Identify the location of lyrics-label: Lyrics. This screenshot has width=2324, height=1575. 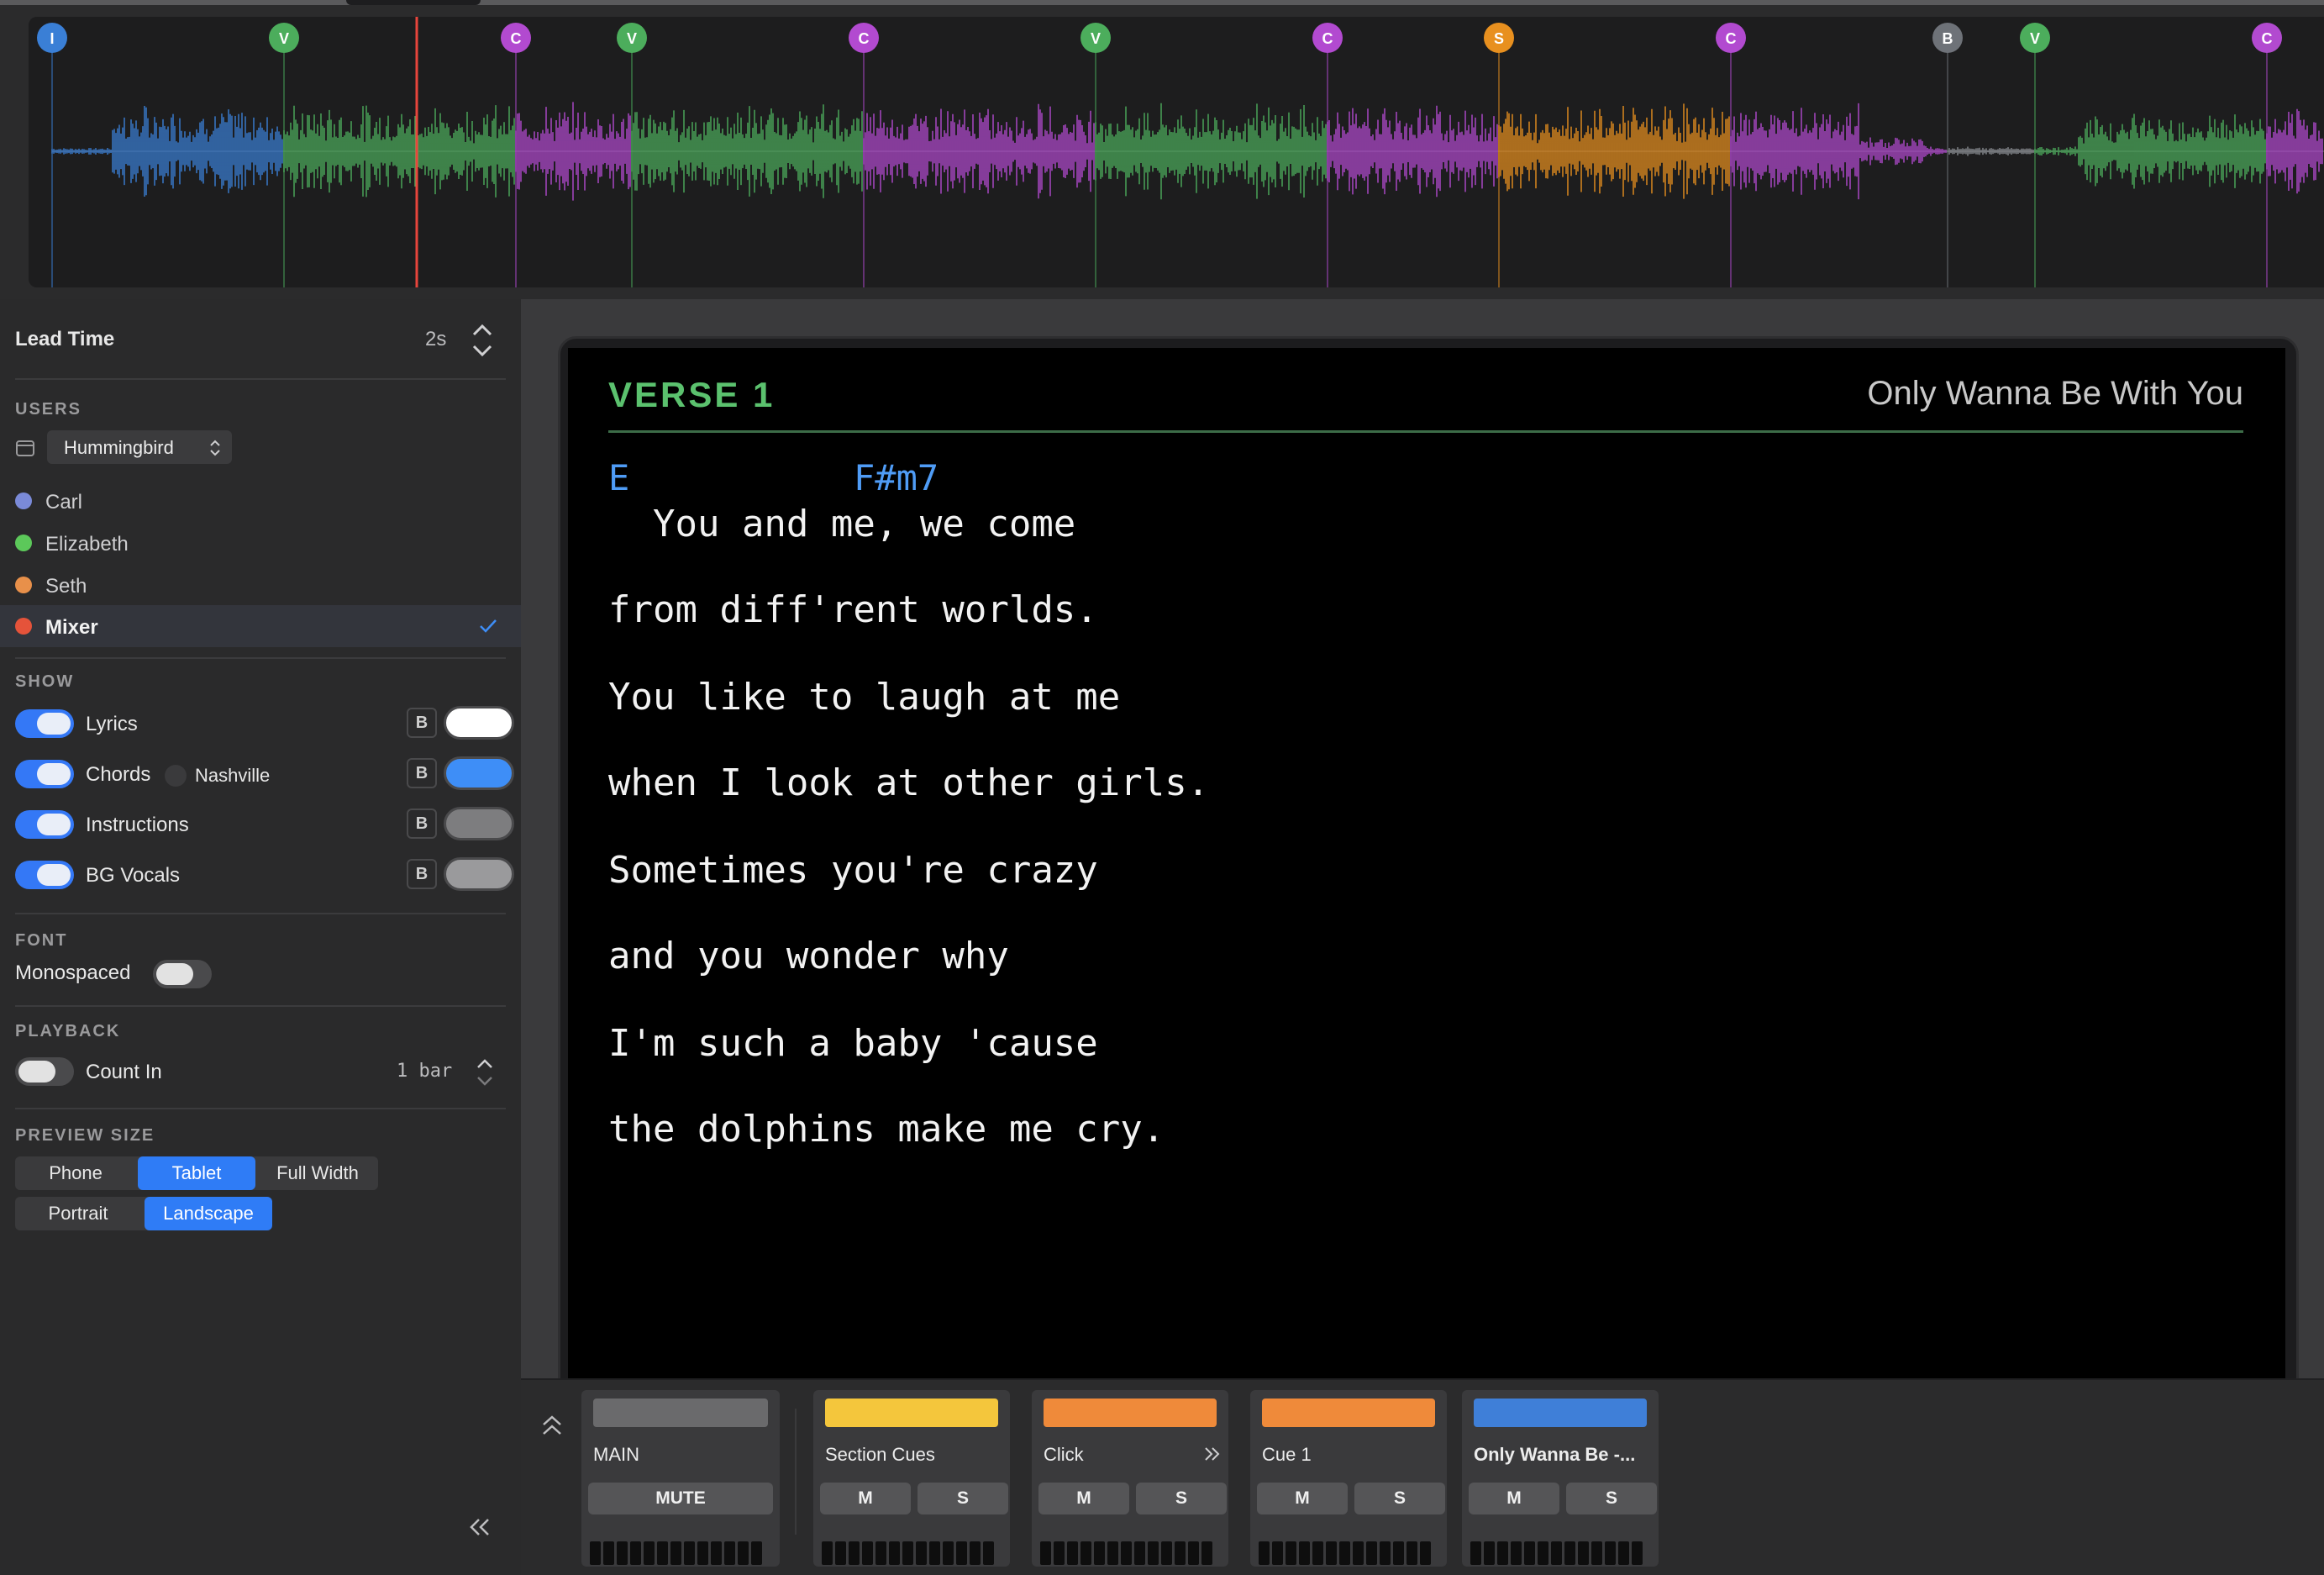
(112, 724).